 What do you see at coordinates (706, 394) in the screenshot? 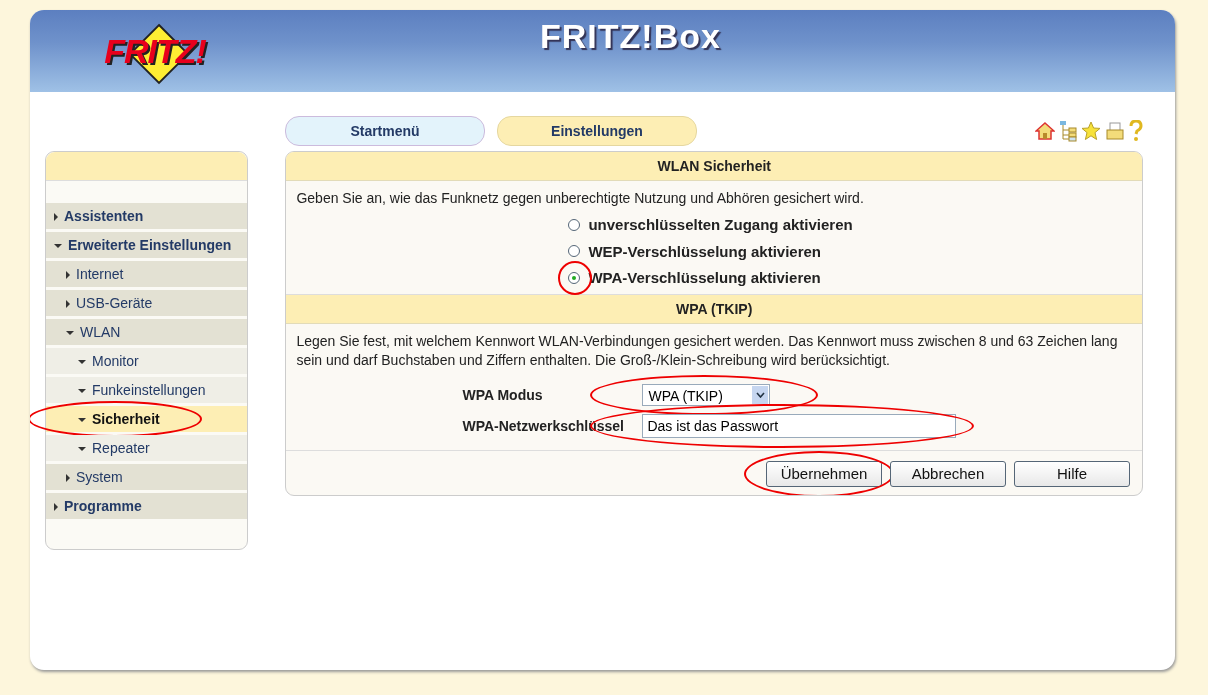
I see `mode-dropdown: WPA (TKIP)` at bounding box center [706, 394].